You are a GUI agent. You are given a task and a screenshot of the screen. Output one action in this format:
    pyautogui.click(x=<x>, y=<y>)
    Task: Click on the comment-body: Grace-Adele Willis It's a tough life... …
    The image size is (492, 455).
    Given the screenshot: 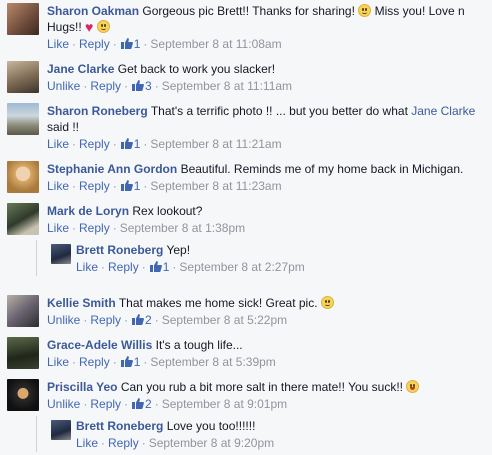 What is the action you would take?
    pyautogui.click(x=266, y=353)
    